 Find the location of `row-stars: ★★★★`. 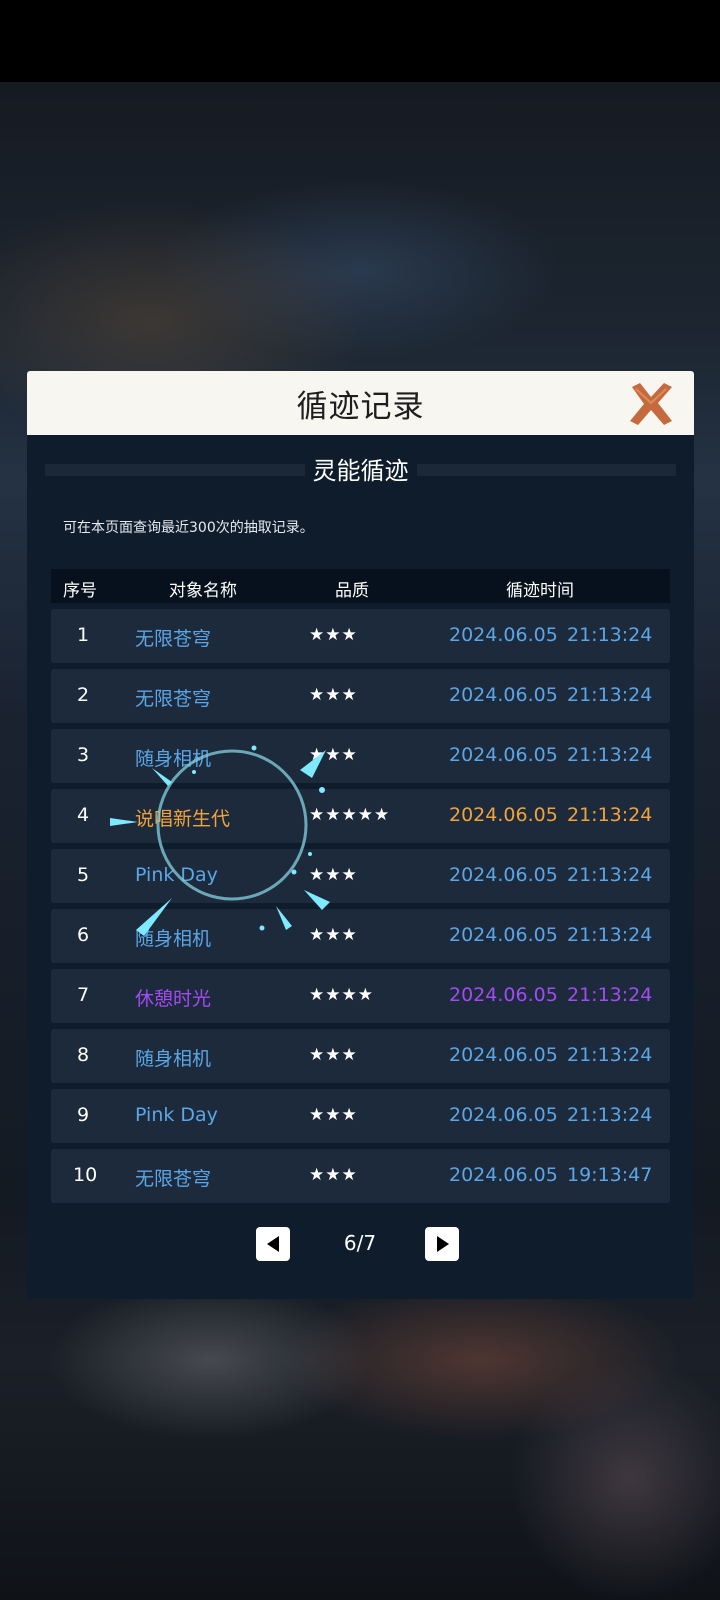

row-stars: ★★★★ is located at coordinates (341, 995).